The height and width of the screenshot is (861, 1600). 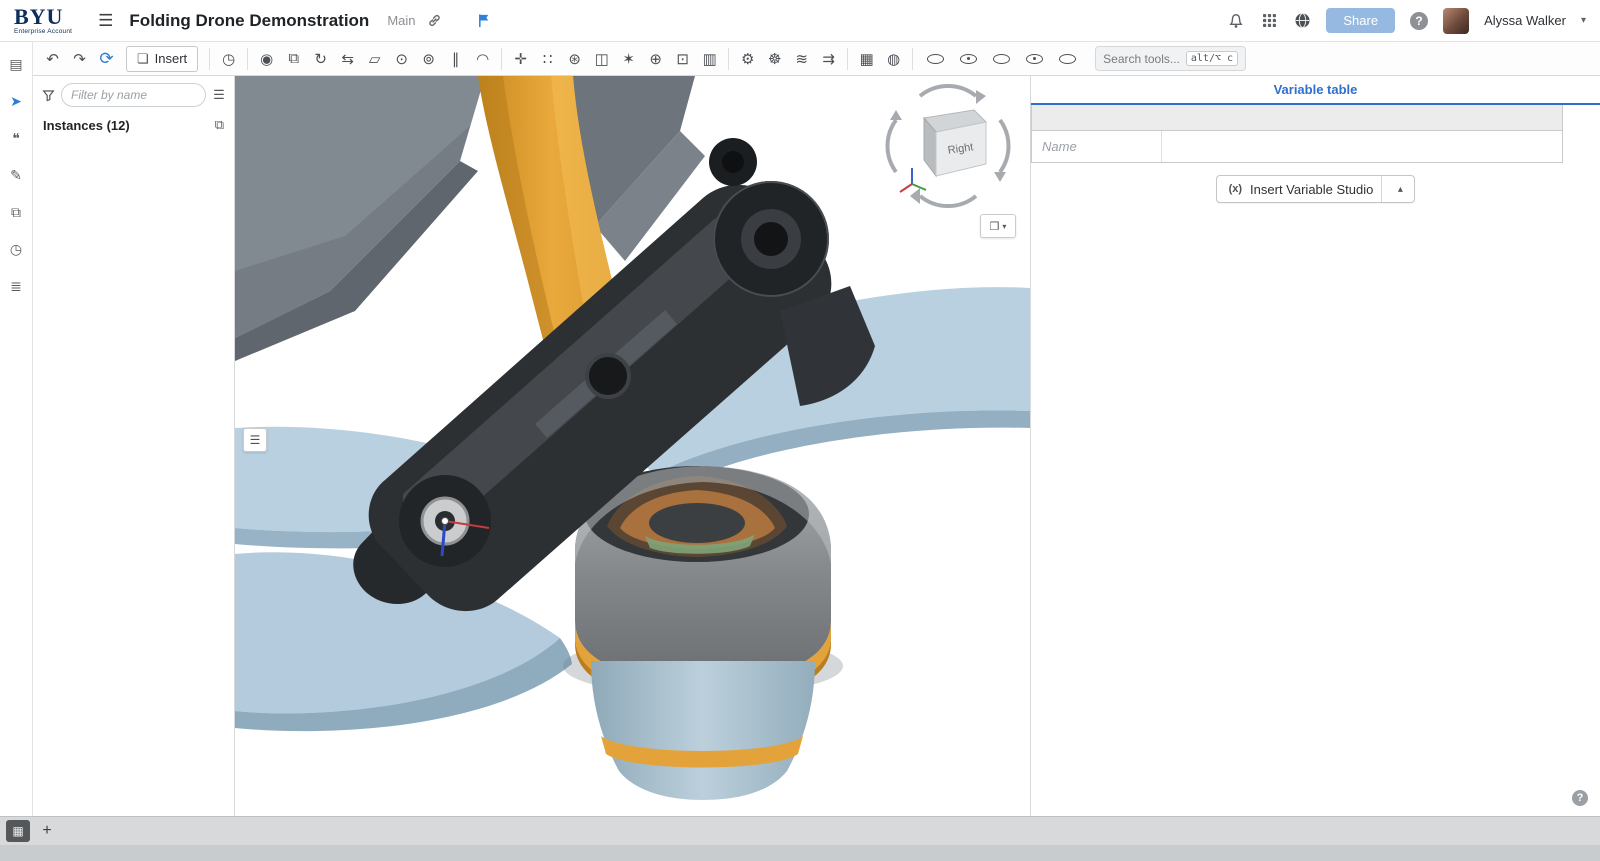 I want to click on comments-icon: ❝, so click(x=16, y=138).